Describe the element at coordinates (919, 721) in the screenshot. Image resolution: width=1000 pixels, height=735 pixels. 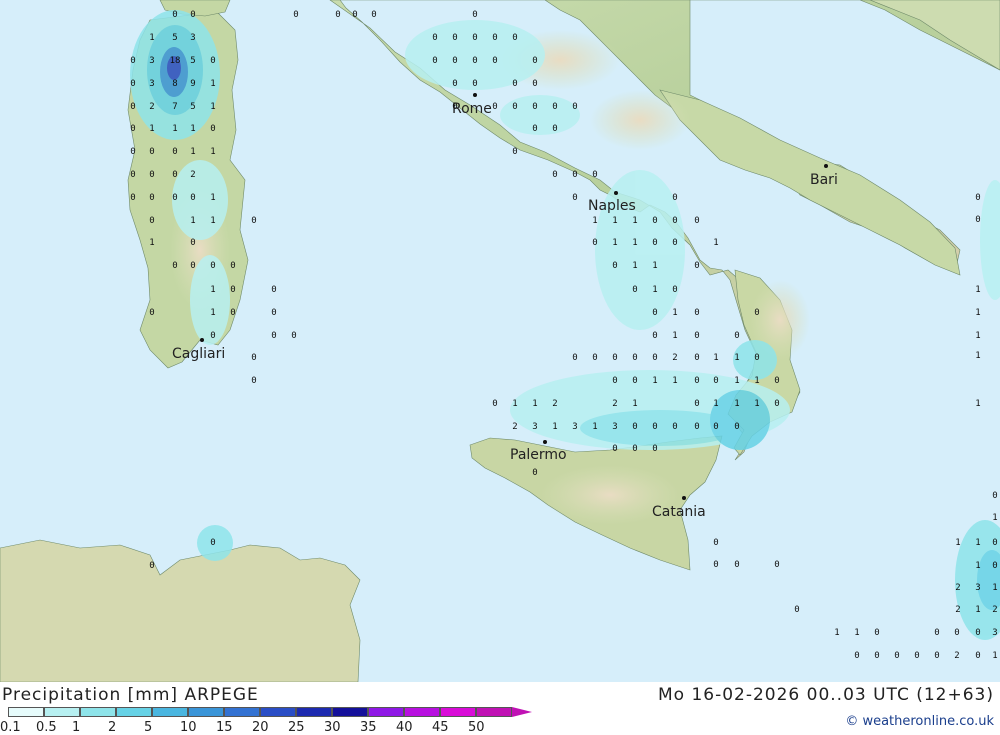
I see `credit-link: © weatheronline.co.uk` at that location.